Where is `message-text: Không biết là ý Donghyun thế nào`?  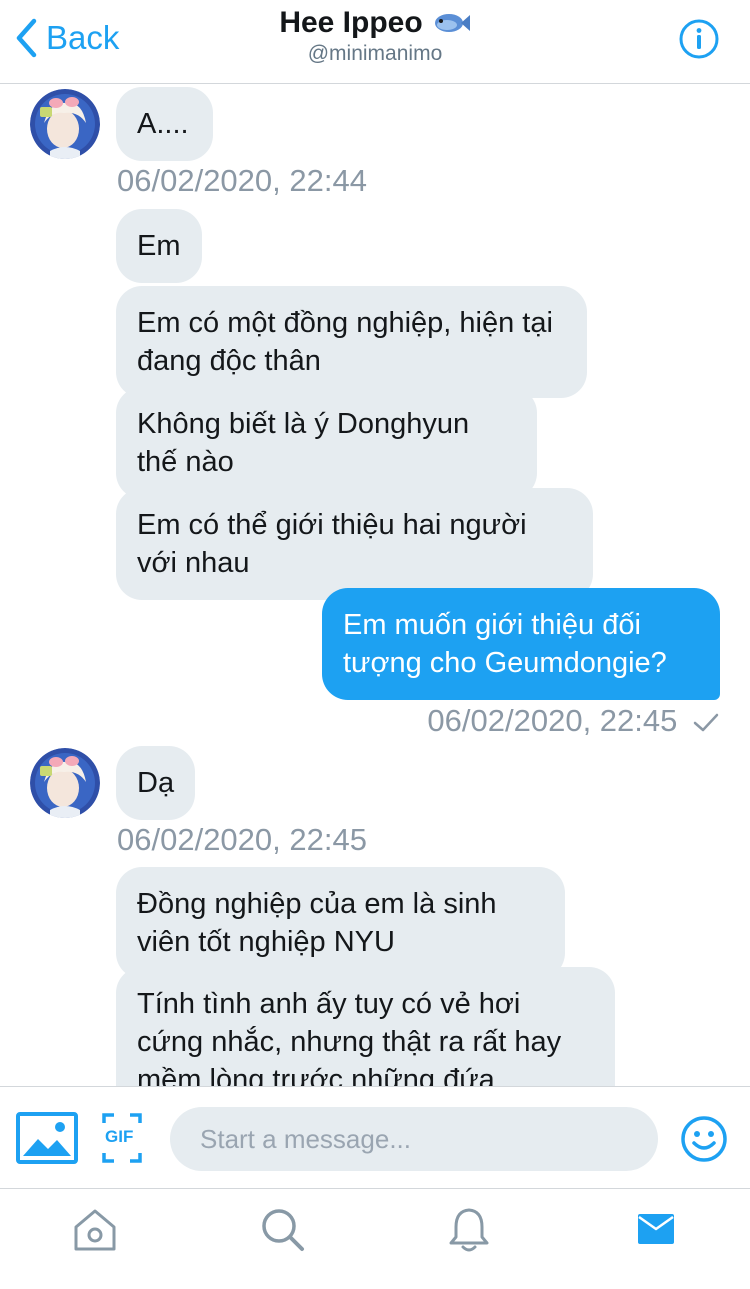 message-text: Không biết là ý Donghyun thế nào is located at coordinates (303, 443).